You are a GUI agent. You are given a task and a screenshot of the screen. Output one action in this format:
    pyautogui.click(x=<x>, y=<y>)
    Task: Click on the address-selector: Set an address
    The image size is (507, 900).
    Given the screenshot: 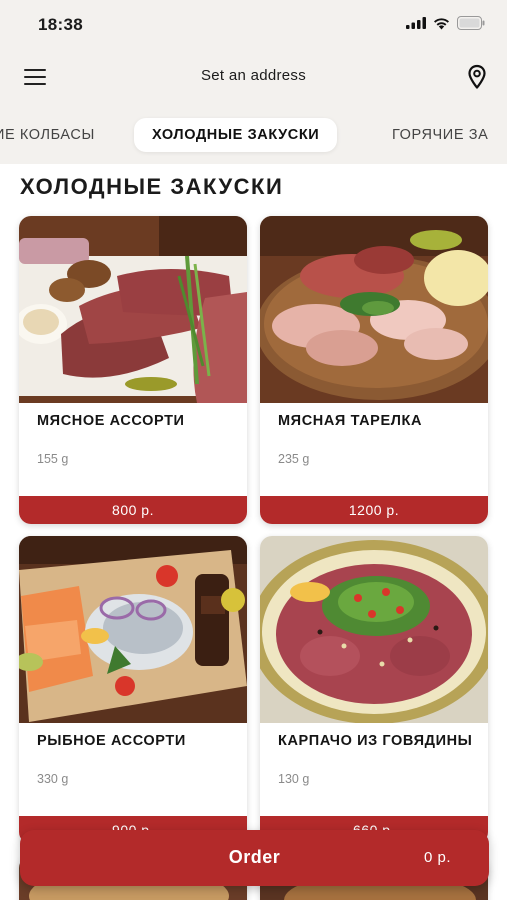 What is the action you would take?
    pyautogui.click(x=253, y=75)
    